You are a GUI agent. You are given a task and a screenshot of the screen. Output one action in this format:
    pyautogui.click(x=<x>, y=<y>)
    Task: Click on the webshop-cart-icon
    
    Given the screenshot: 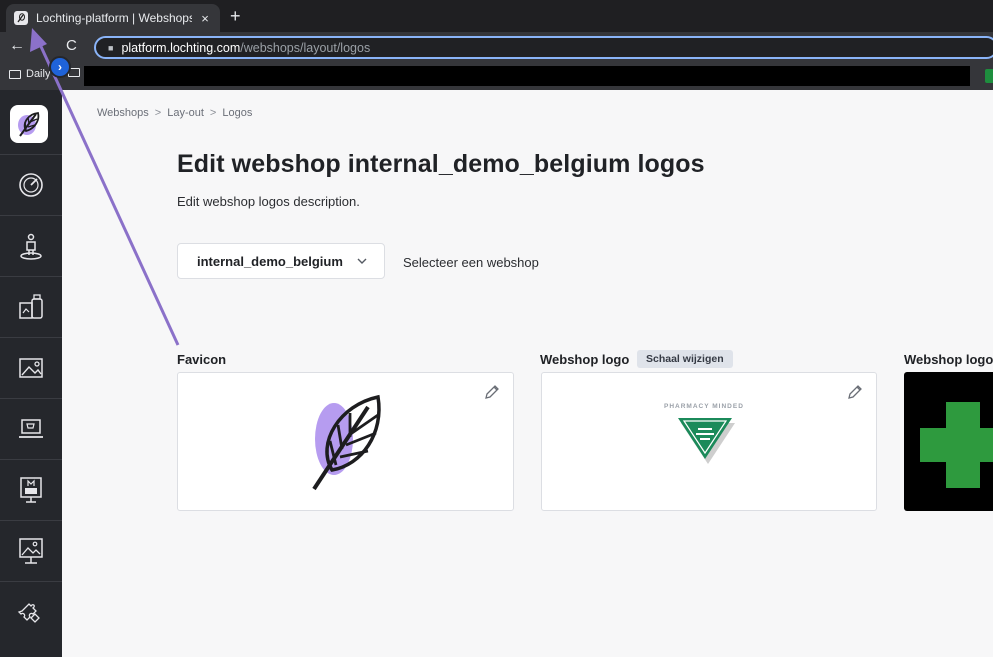 What is the action you would take?
    pyautogui.click(x=31, y=428)
    